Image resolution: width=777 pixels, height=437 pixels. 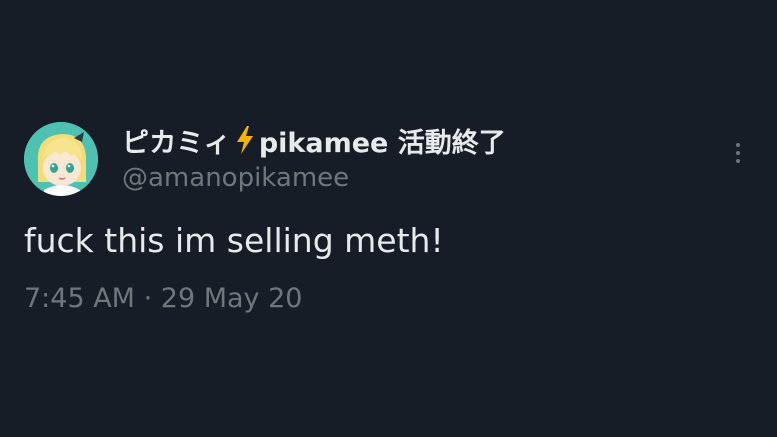 I want to click on tweet-text: fuck this im selling meth!, so click(x=234, y=240).